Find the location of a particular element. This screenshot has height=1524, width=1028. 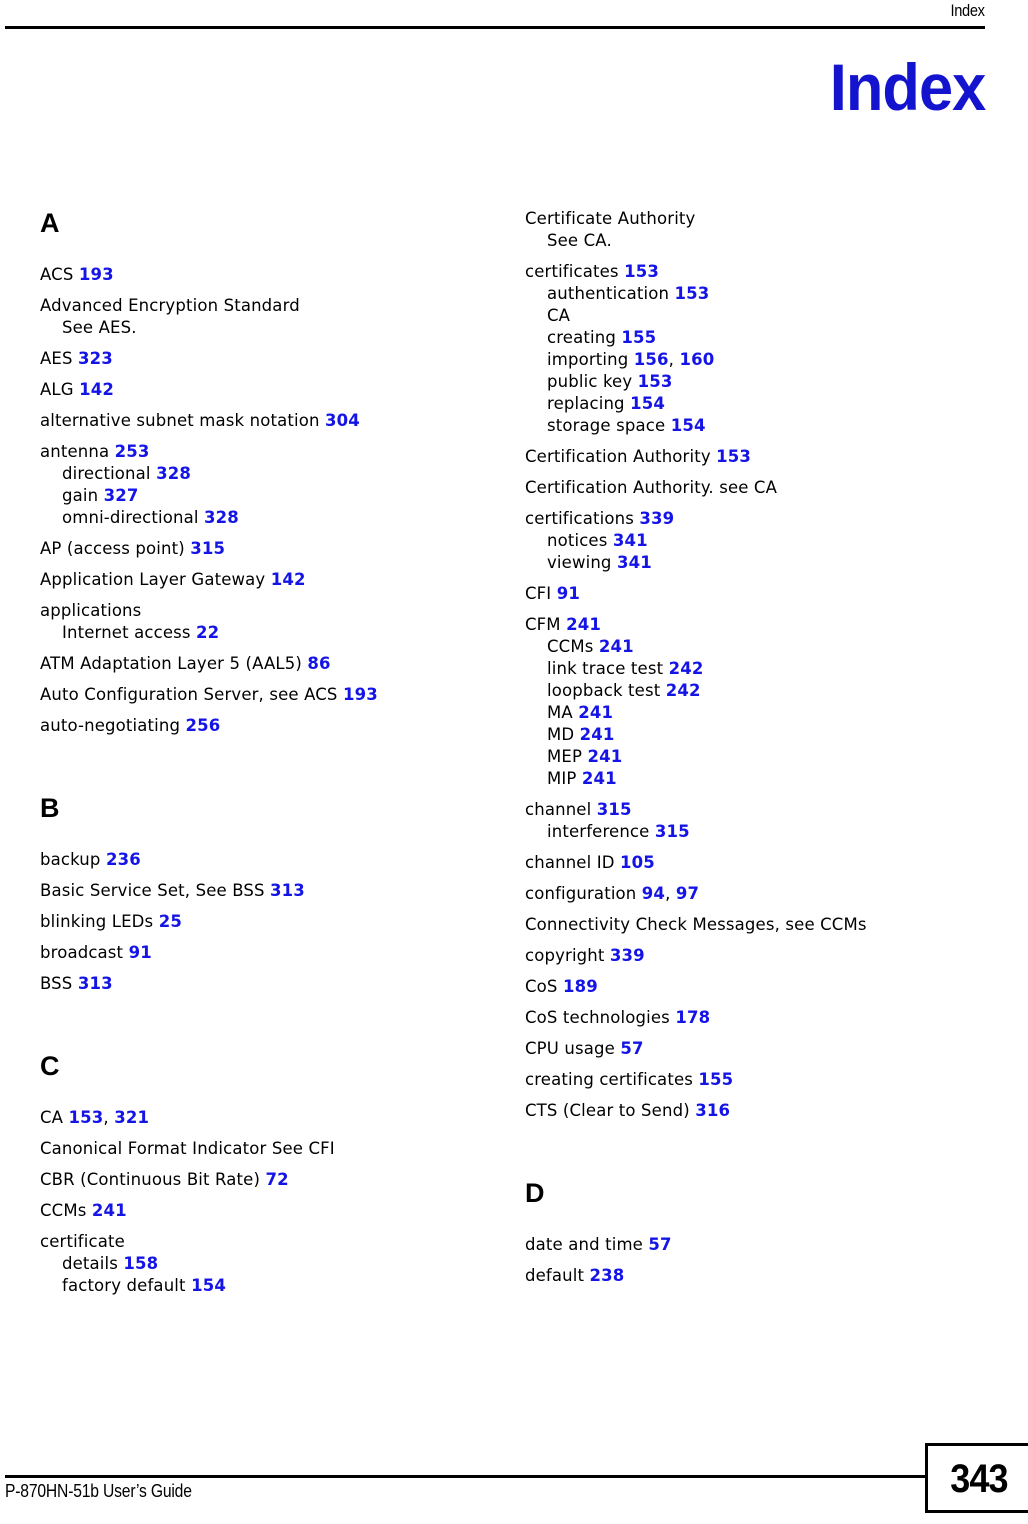

index-entry: creating certificates 155 is located at coordinates (750, 1080).